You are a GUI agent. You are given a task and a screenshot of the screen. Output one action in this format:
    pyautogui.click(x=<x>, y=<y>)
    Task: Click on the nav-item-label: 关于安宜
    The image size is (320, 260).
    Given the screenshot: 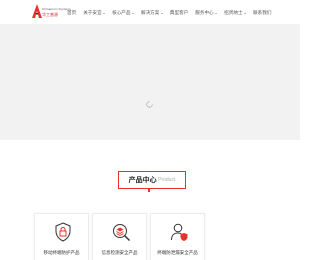 What is the action you would take?
    pyautogui.click(x=92, y=12)
    